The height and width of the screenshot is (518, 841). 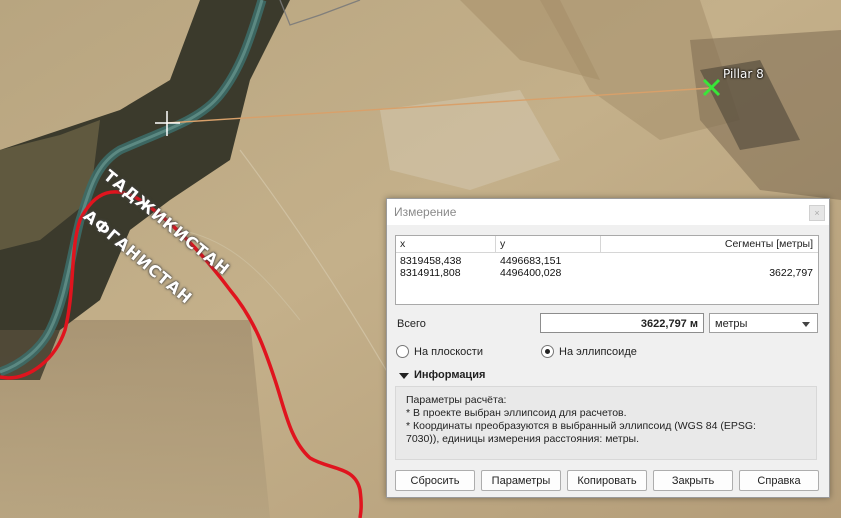 I want to click on radio-ellipsoid, so click(x=547, y=351).